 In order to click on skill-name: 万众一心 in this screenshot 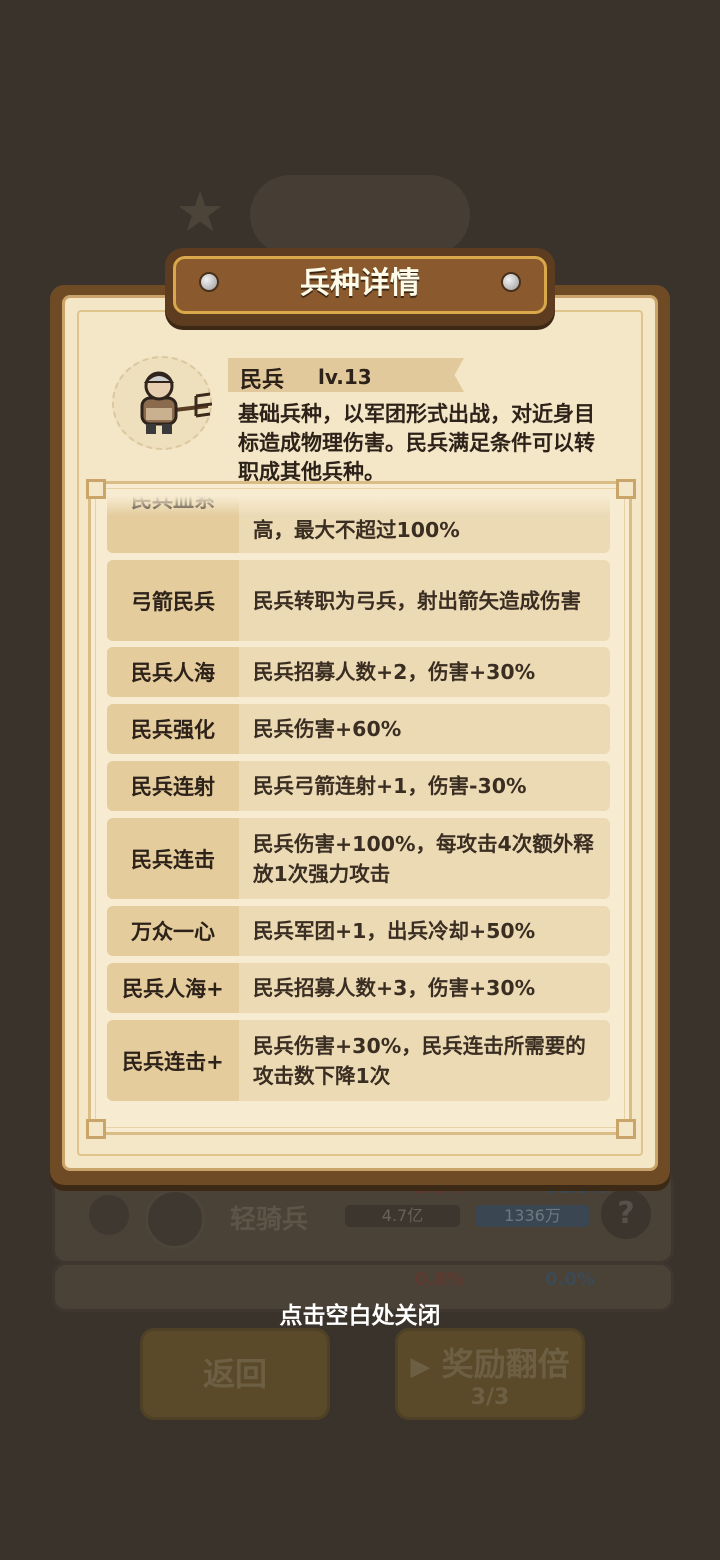, I will do `click(173, 931)`.